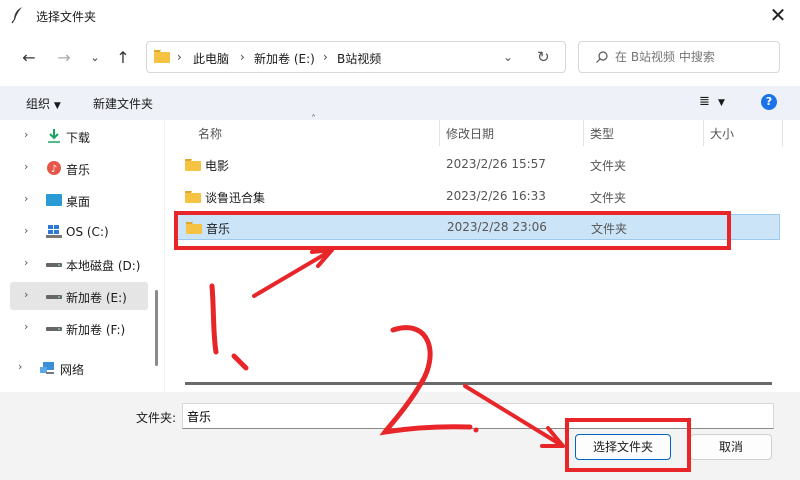 The width and height of the screenshot is (800, 480). What do you see at coordinates (66, 17) in the screenshot?
I see `window-title: 选择文件夹` at bounding box center [66, 17].